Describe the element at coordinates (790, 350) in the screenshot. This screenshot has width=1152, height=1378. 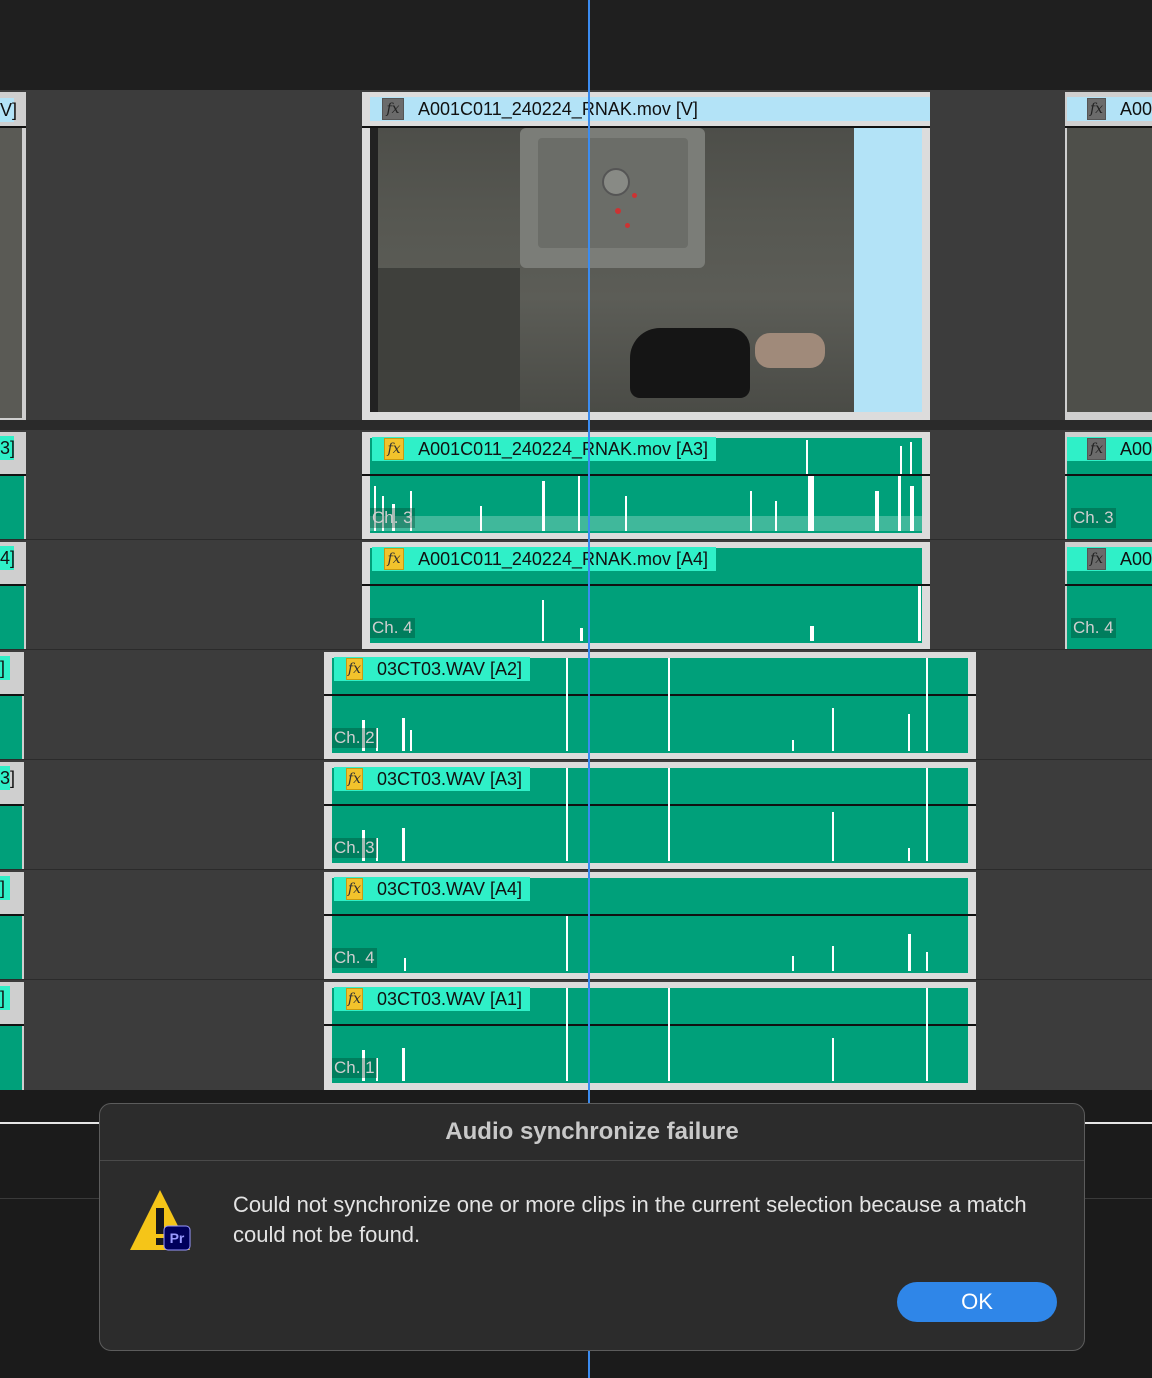
I see `hand-shape` at that location.